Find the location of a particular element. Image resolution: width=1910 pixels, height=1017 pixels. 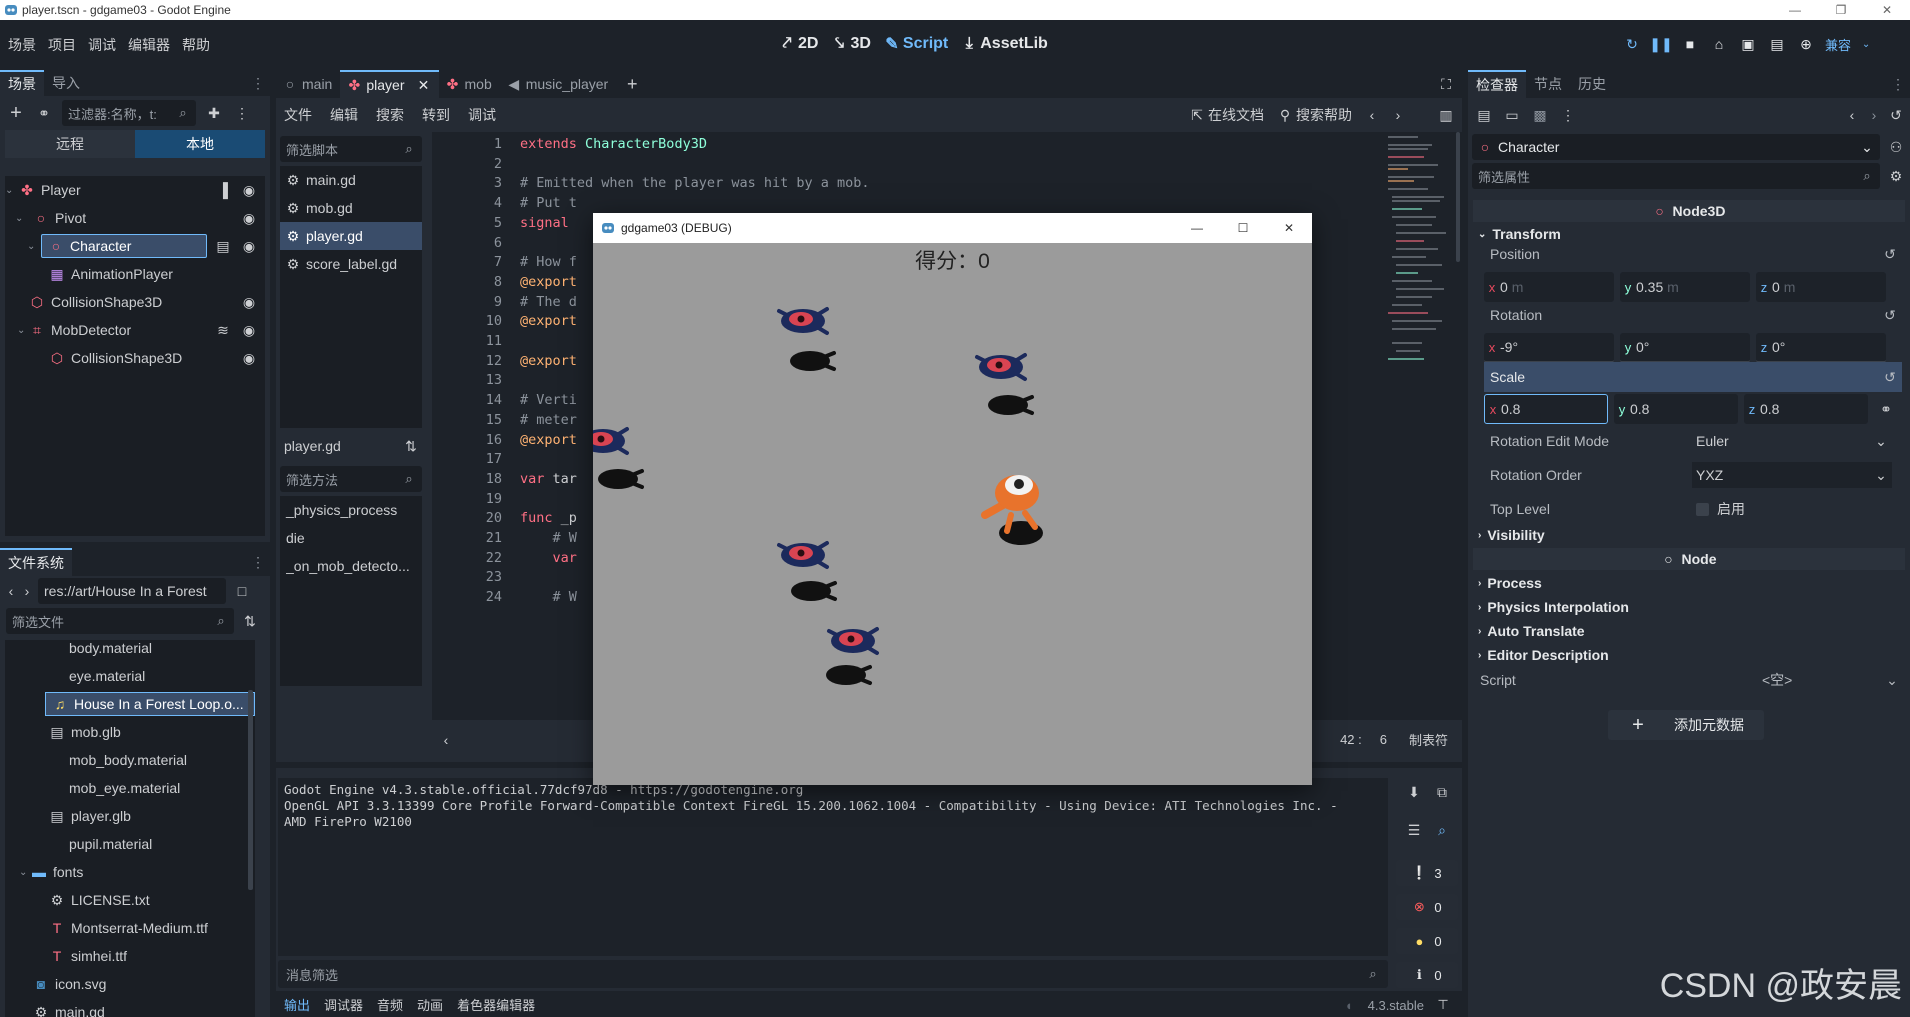

group-physics-interpolation: › Physics Interpolation is located at coordinates (1689, 607).